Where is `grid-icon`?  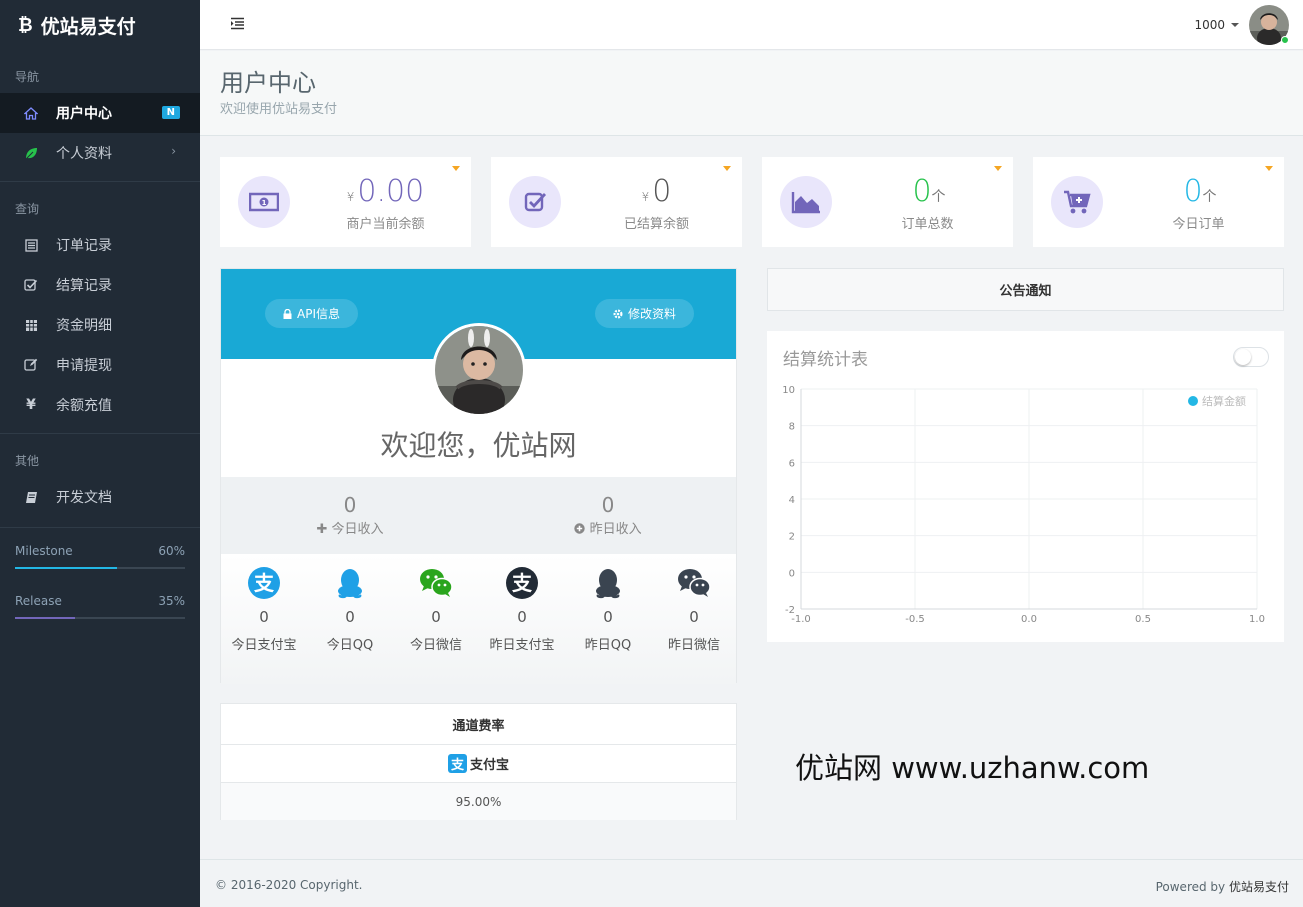
grid-icon is located at coordinates (31, 325).